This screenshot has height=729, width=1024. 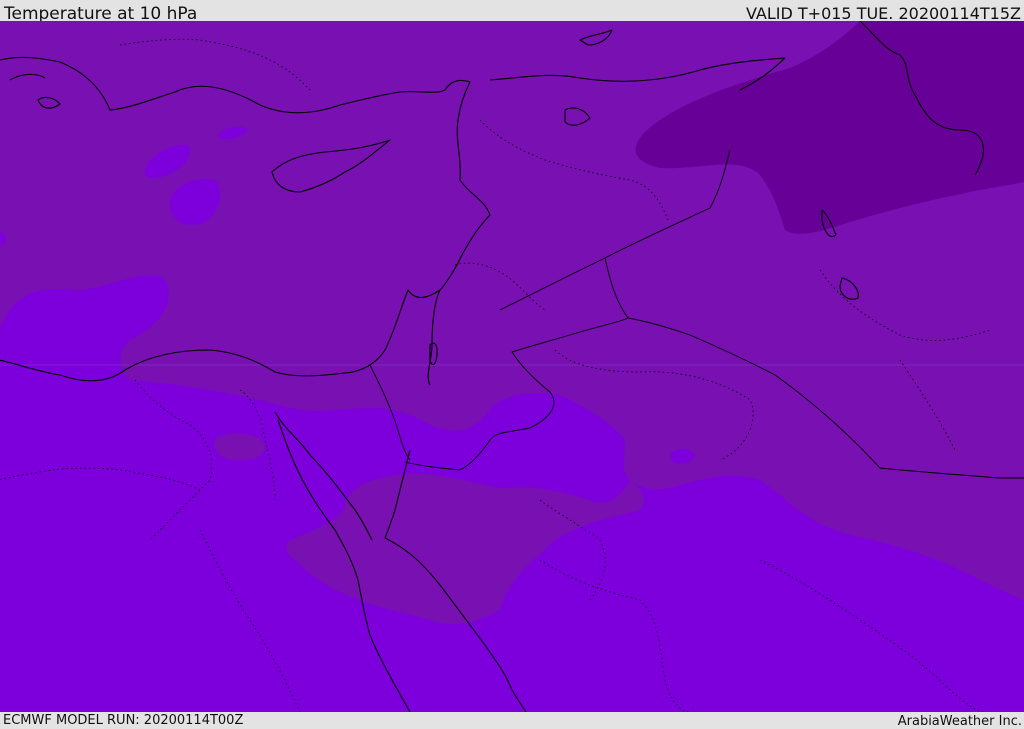 What do you see at coordinates (959, 721) in the screenshot?
I see `credit-label: ArabiaWeather Inc.` at bounding box center [959, 721].